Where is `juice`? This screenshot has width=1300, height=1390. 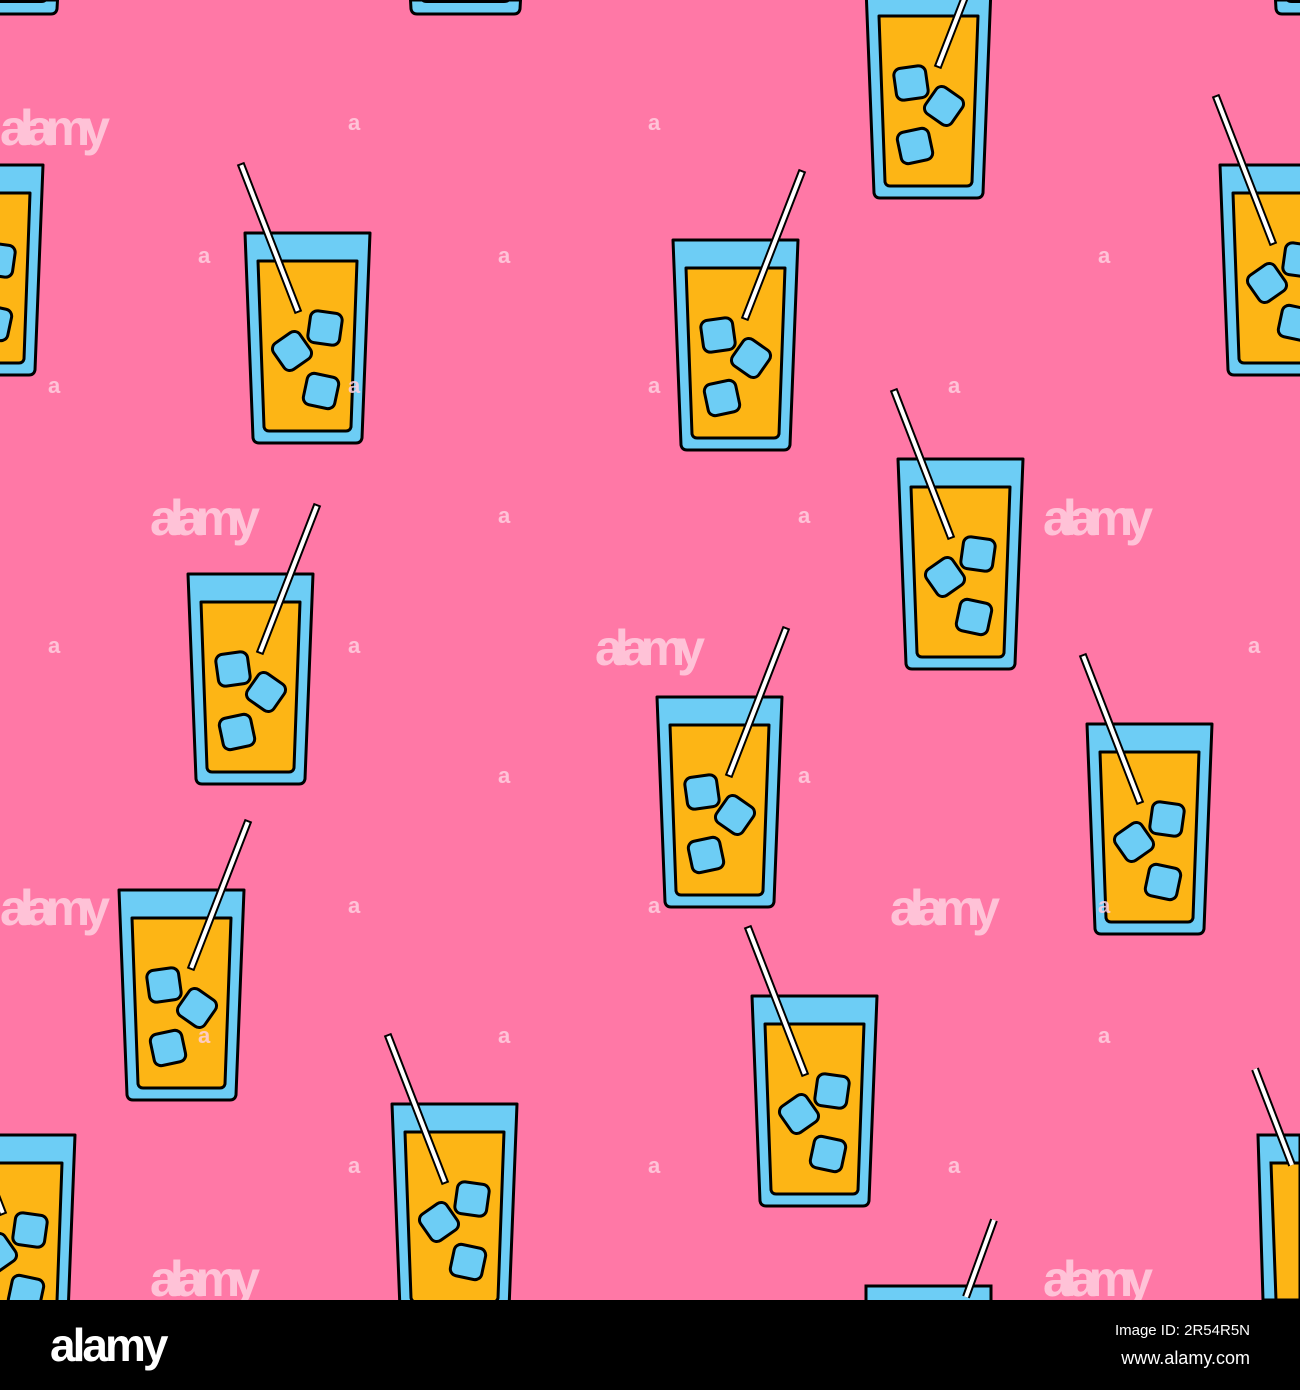
juice is located at coordinates (1284, 1230).